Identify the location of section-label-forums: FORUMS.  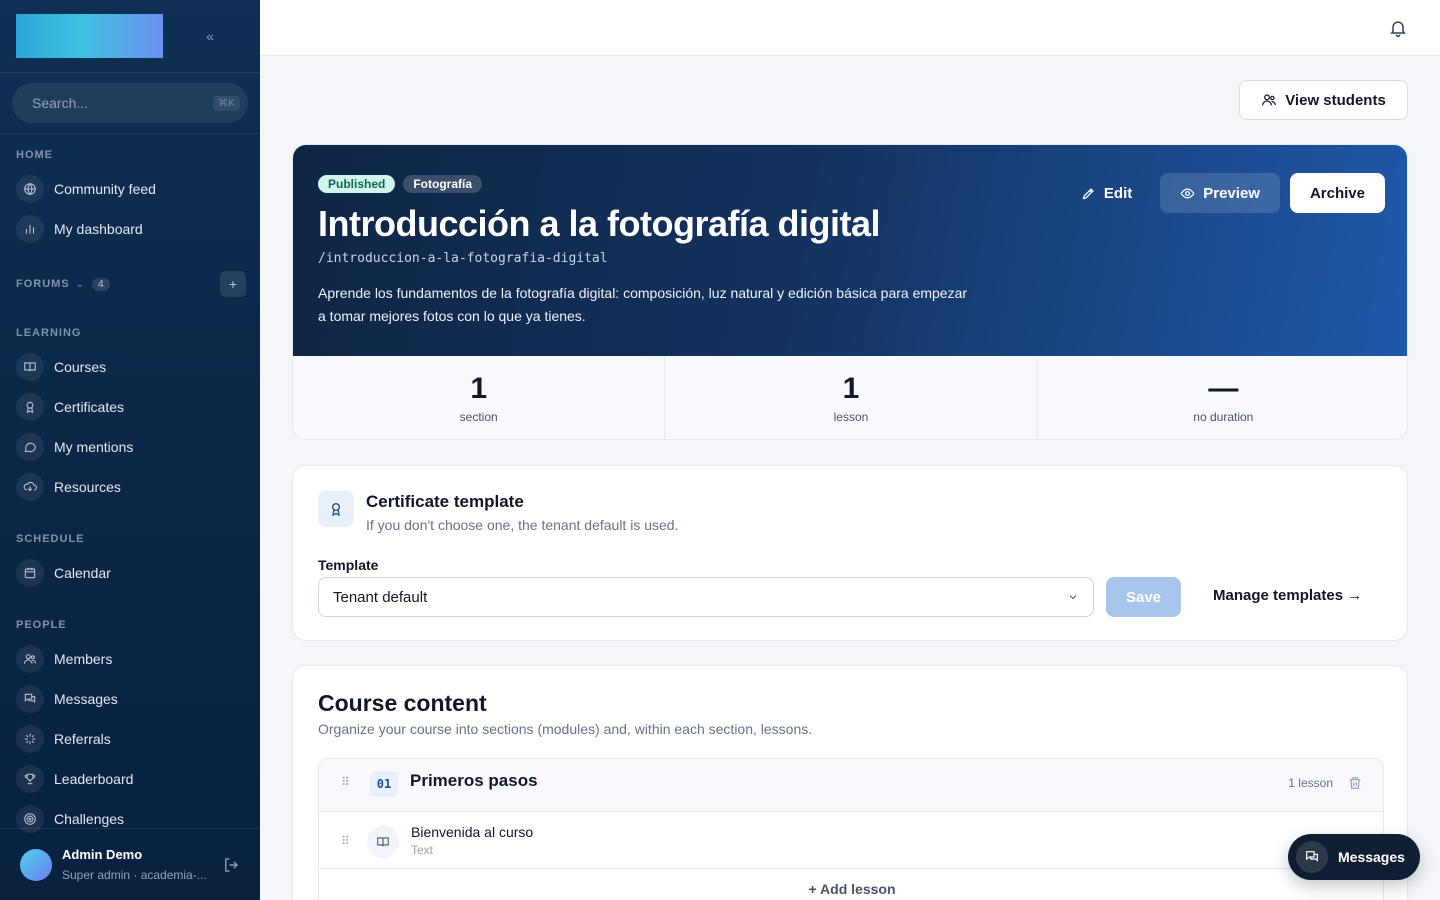
(43, 284).